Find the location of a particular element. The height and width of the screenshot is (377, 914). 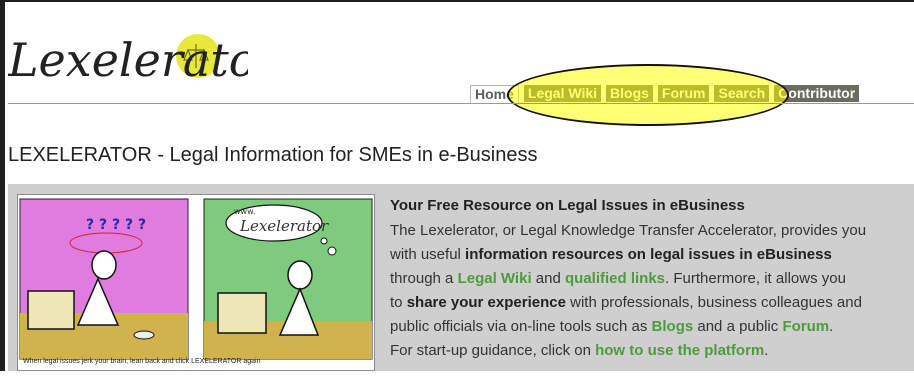

how-to-use-link: how to use the platform is located at coordinates (679, 350).